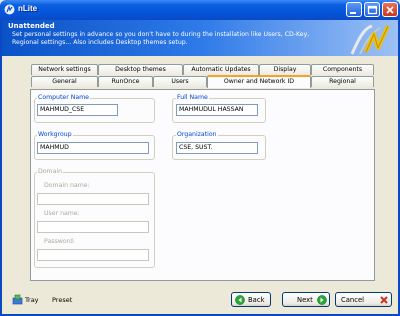  What do you see at coordinates (217, 110) in the screenshot?
I see `full-name-input: MAHMUDUL HASSAN` at bounding box center [217, 110].